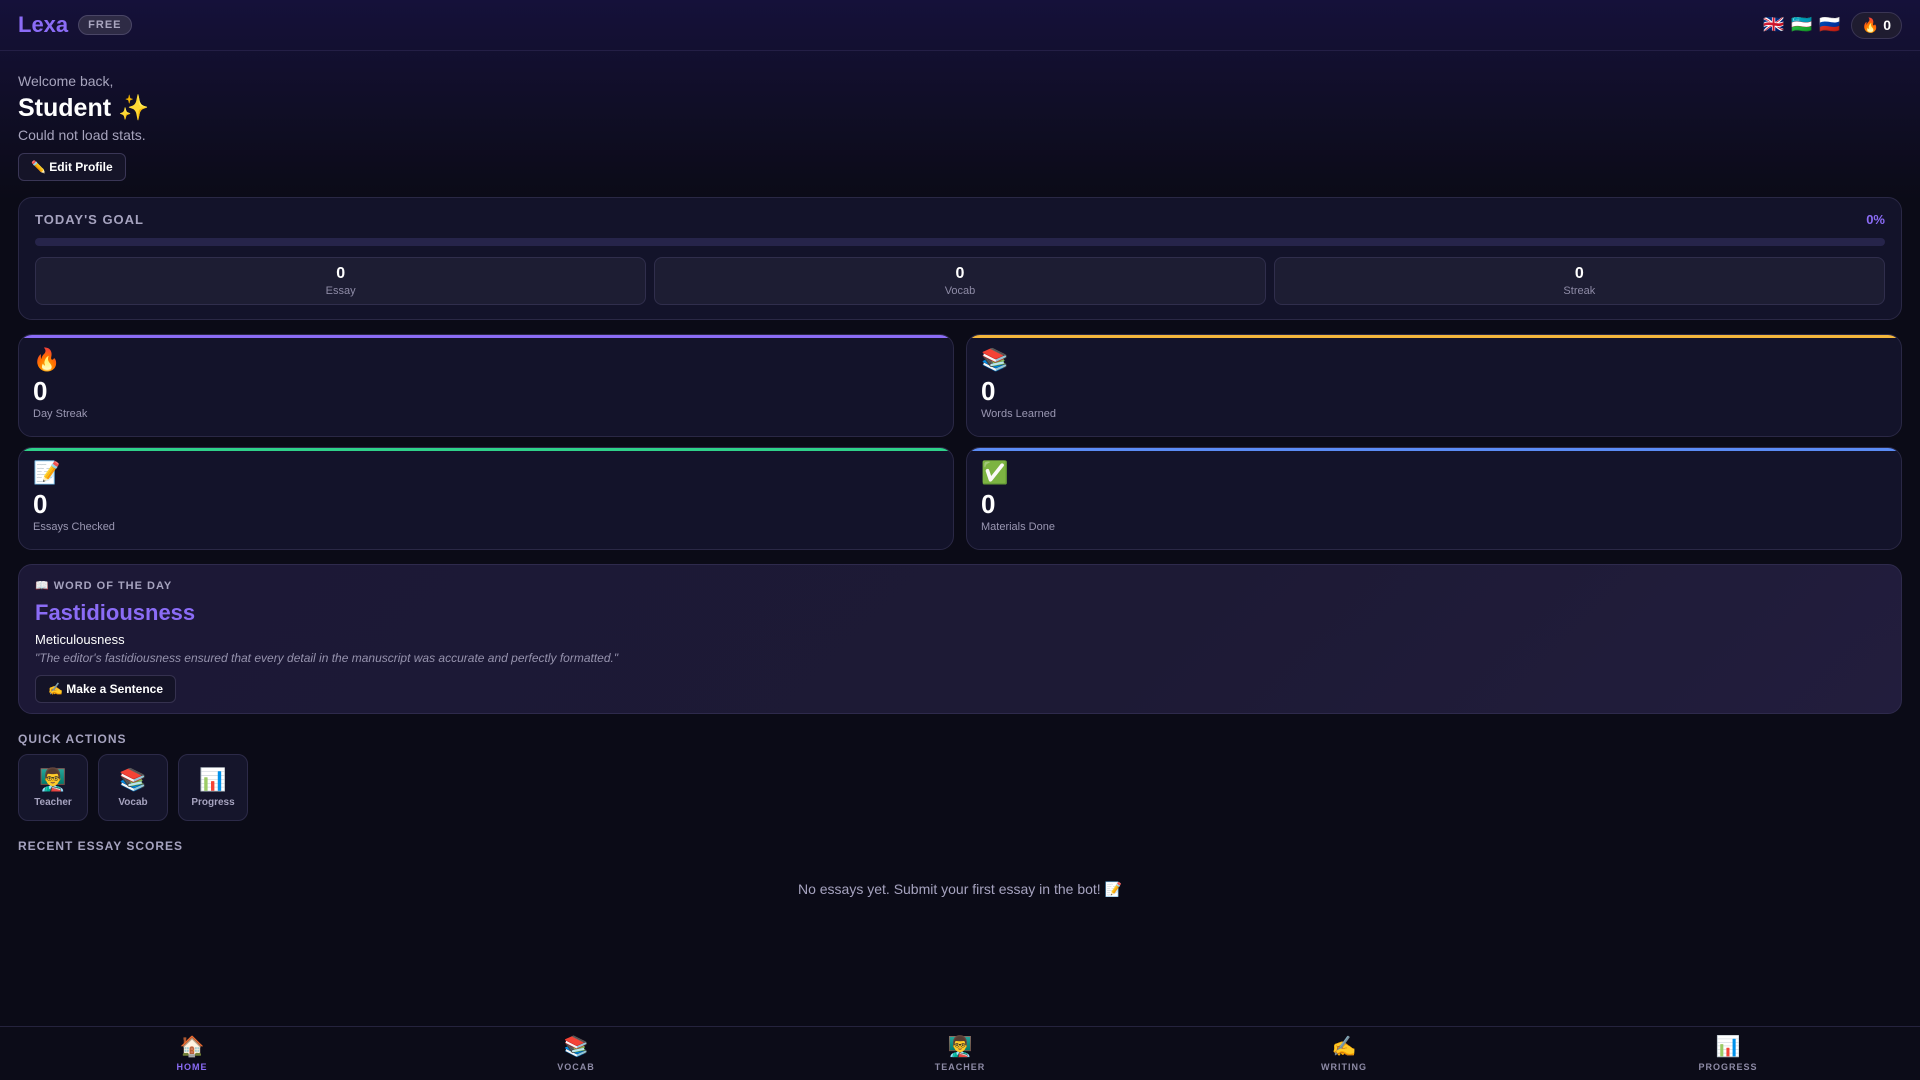 This screenshot has height=1080, width=1920. What do you see at coordinates (84, 108) in the screenshot?
I see `user-name: Student ✨` at bounding box center [84, 108].